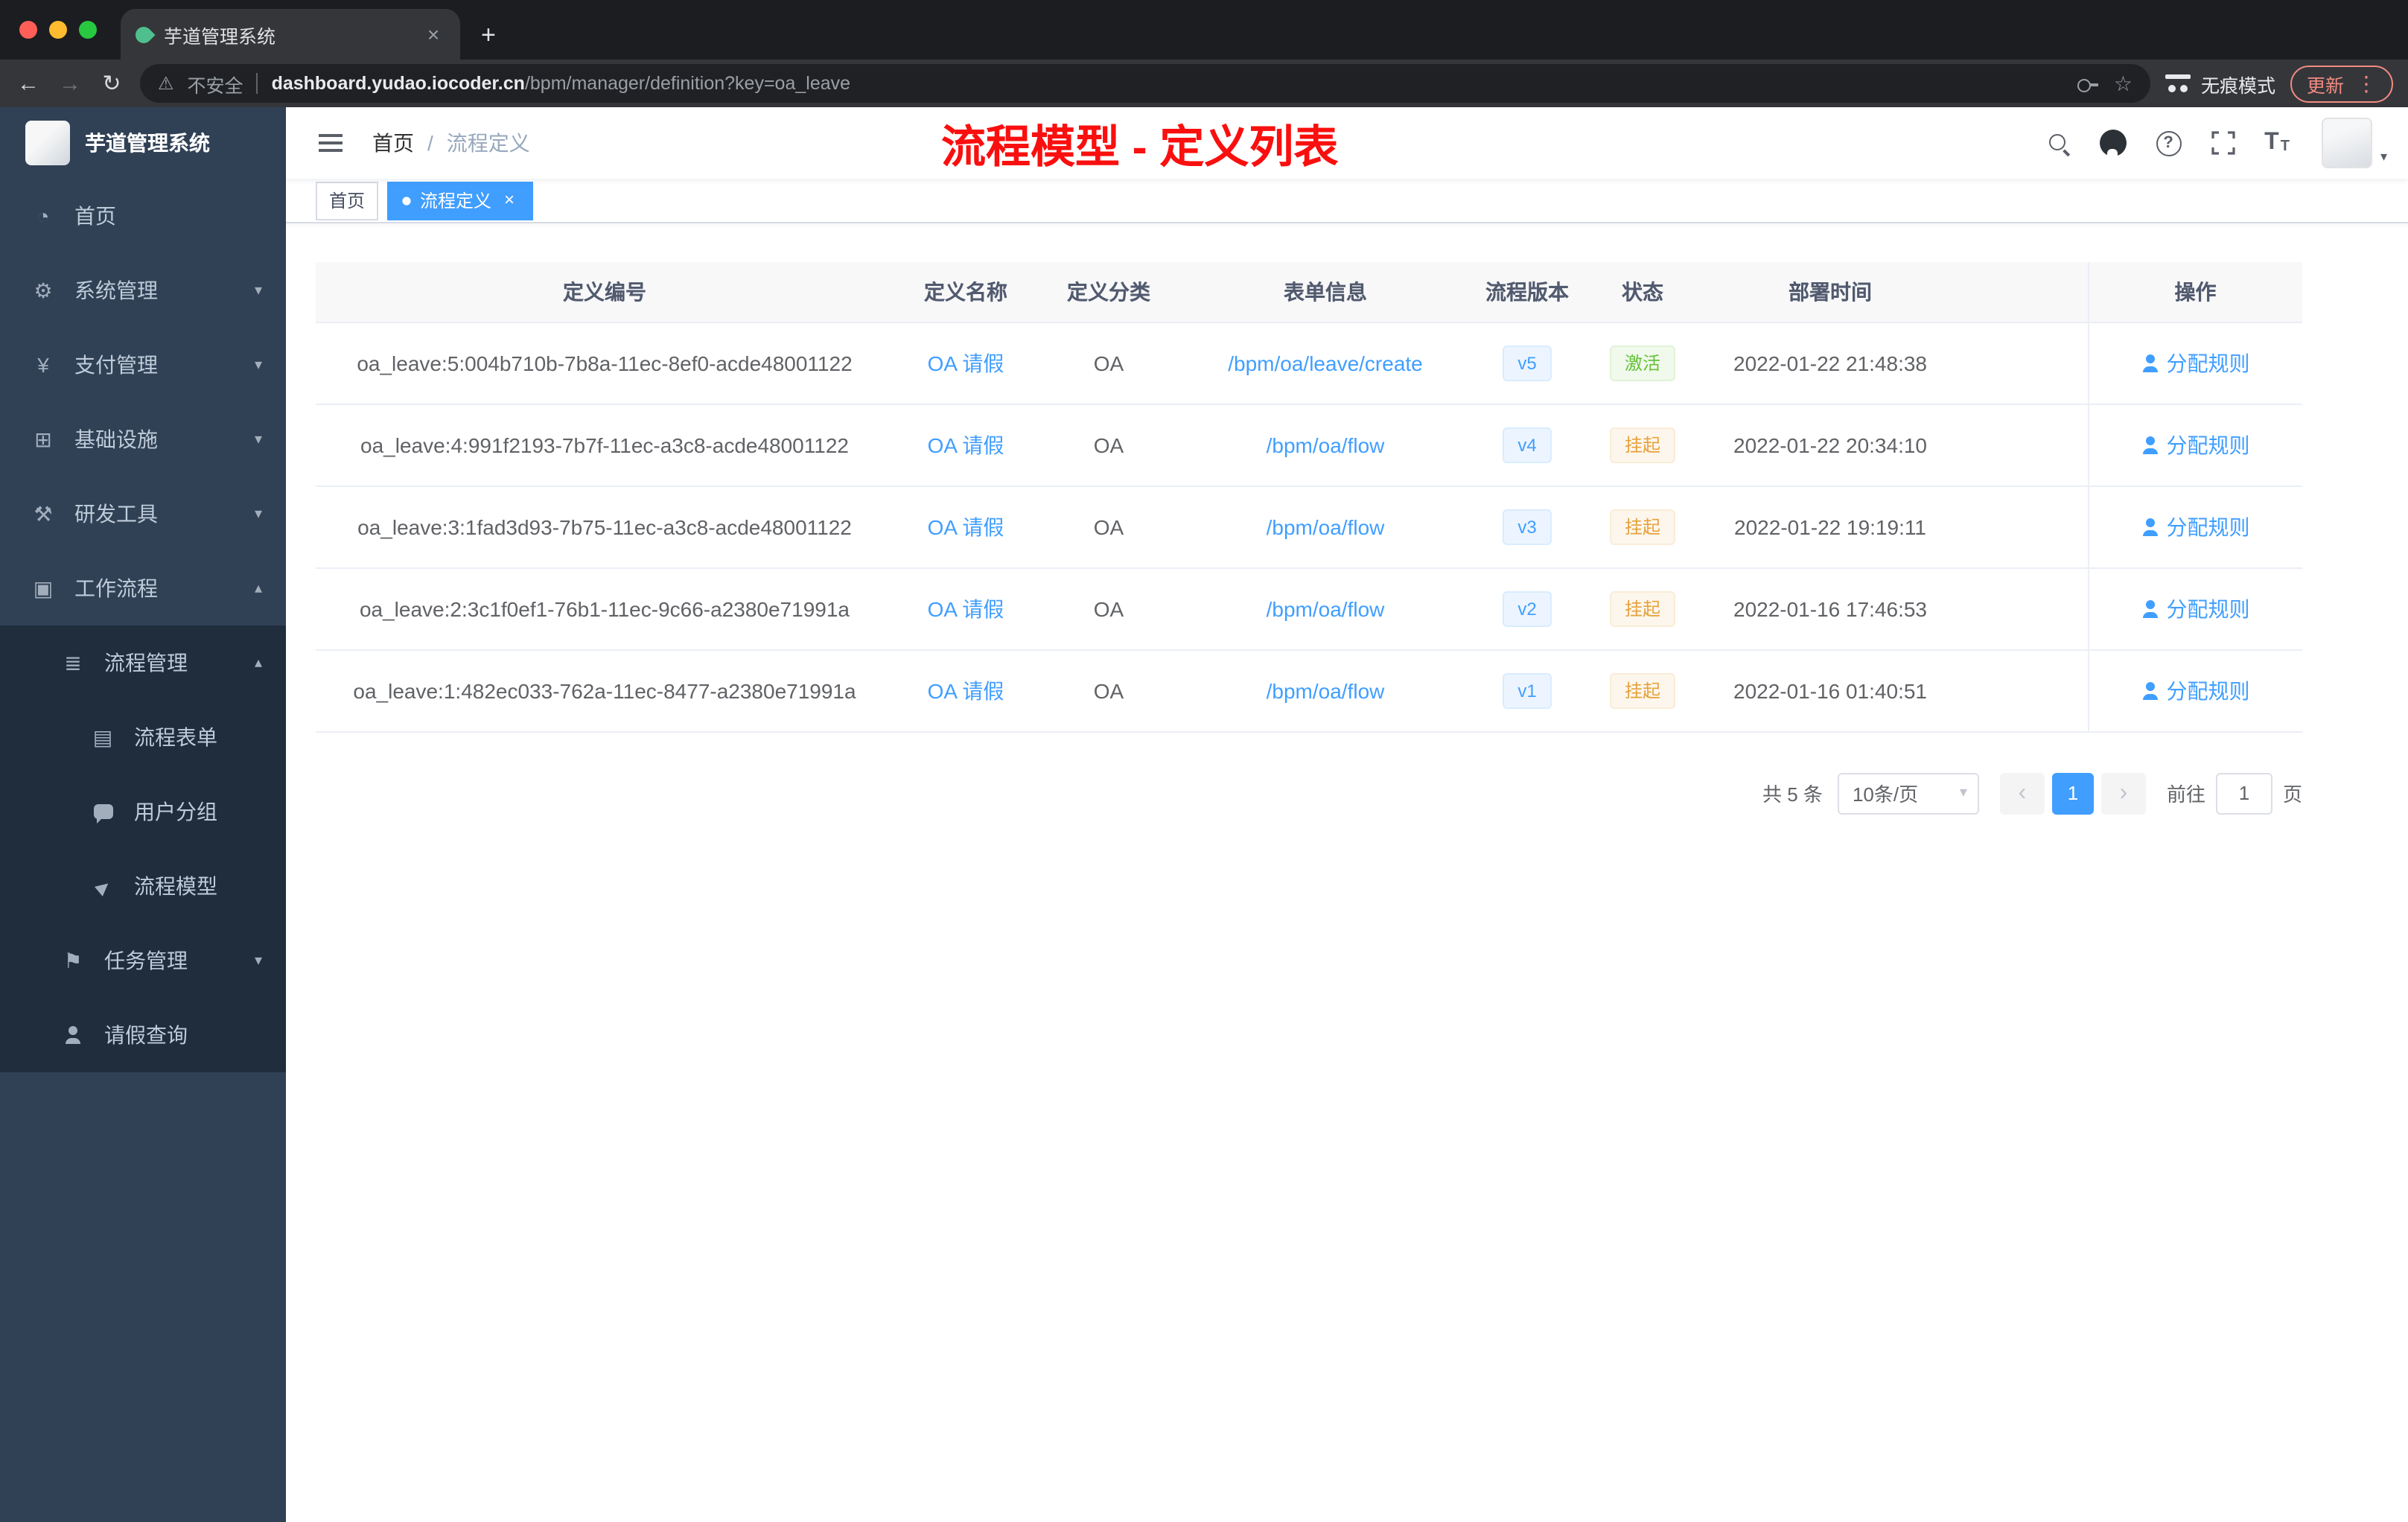  What do you see at coordinates (143, 143) in the screenshot?
I see `sidebar-logo: 芋道管理系统` at bounding box center [143, 143].